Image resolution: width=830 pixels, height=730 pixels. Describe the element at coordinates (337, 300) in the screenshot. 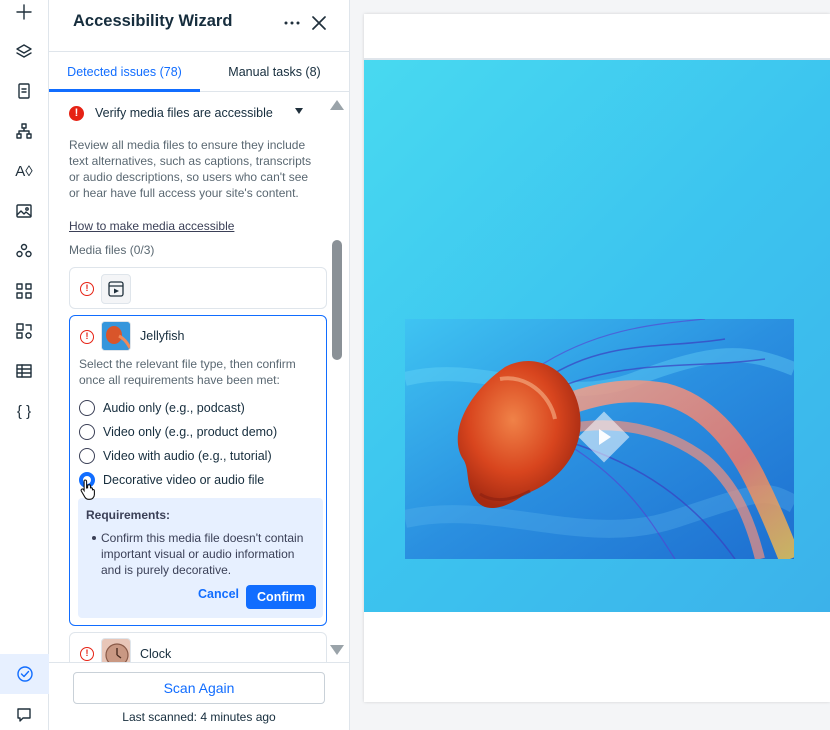

I see `scroll-thumb` at that location.